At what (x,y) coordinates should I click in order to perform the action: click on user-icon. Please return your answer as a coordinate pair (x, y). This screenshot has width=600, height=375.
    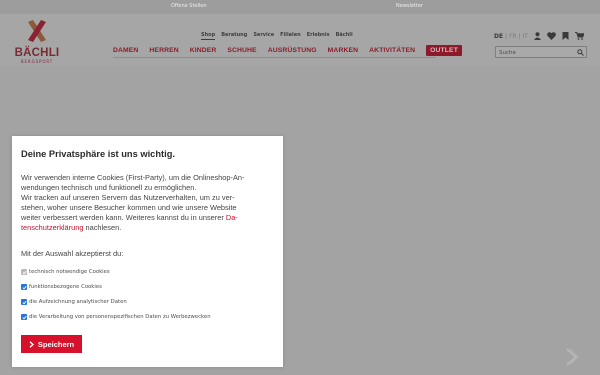
    Looking at the image, I should click on (537, 36).